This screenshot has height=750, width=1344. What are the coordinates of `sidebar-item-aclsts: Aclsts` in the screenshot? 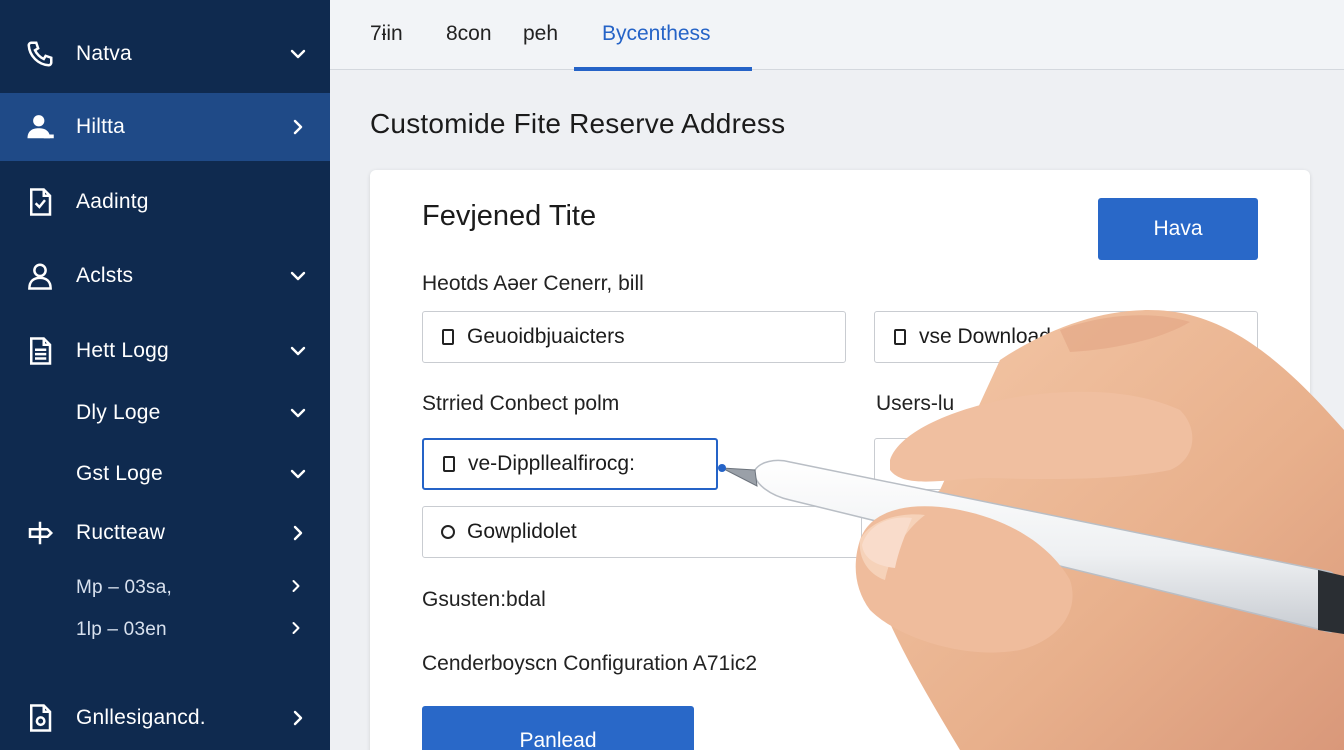 It's located at (165, 276).